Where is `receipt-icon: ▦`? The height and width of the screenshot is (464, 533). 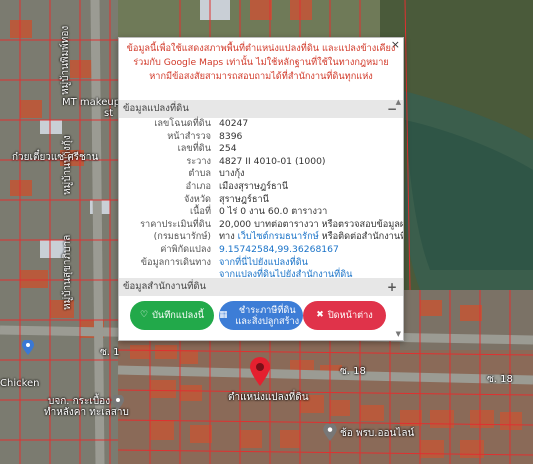 receipt-icon: ▦ is located at coordinates (223, 315).